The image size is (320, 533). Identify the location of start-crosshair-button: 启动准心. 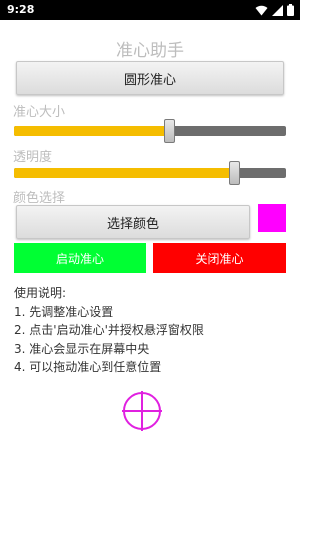
(80, 258).